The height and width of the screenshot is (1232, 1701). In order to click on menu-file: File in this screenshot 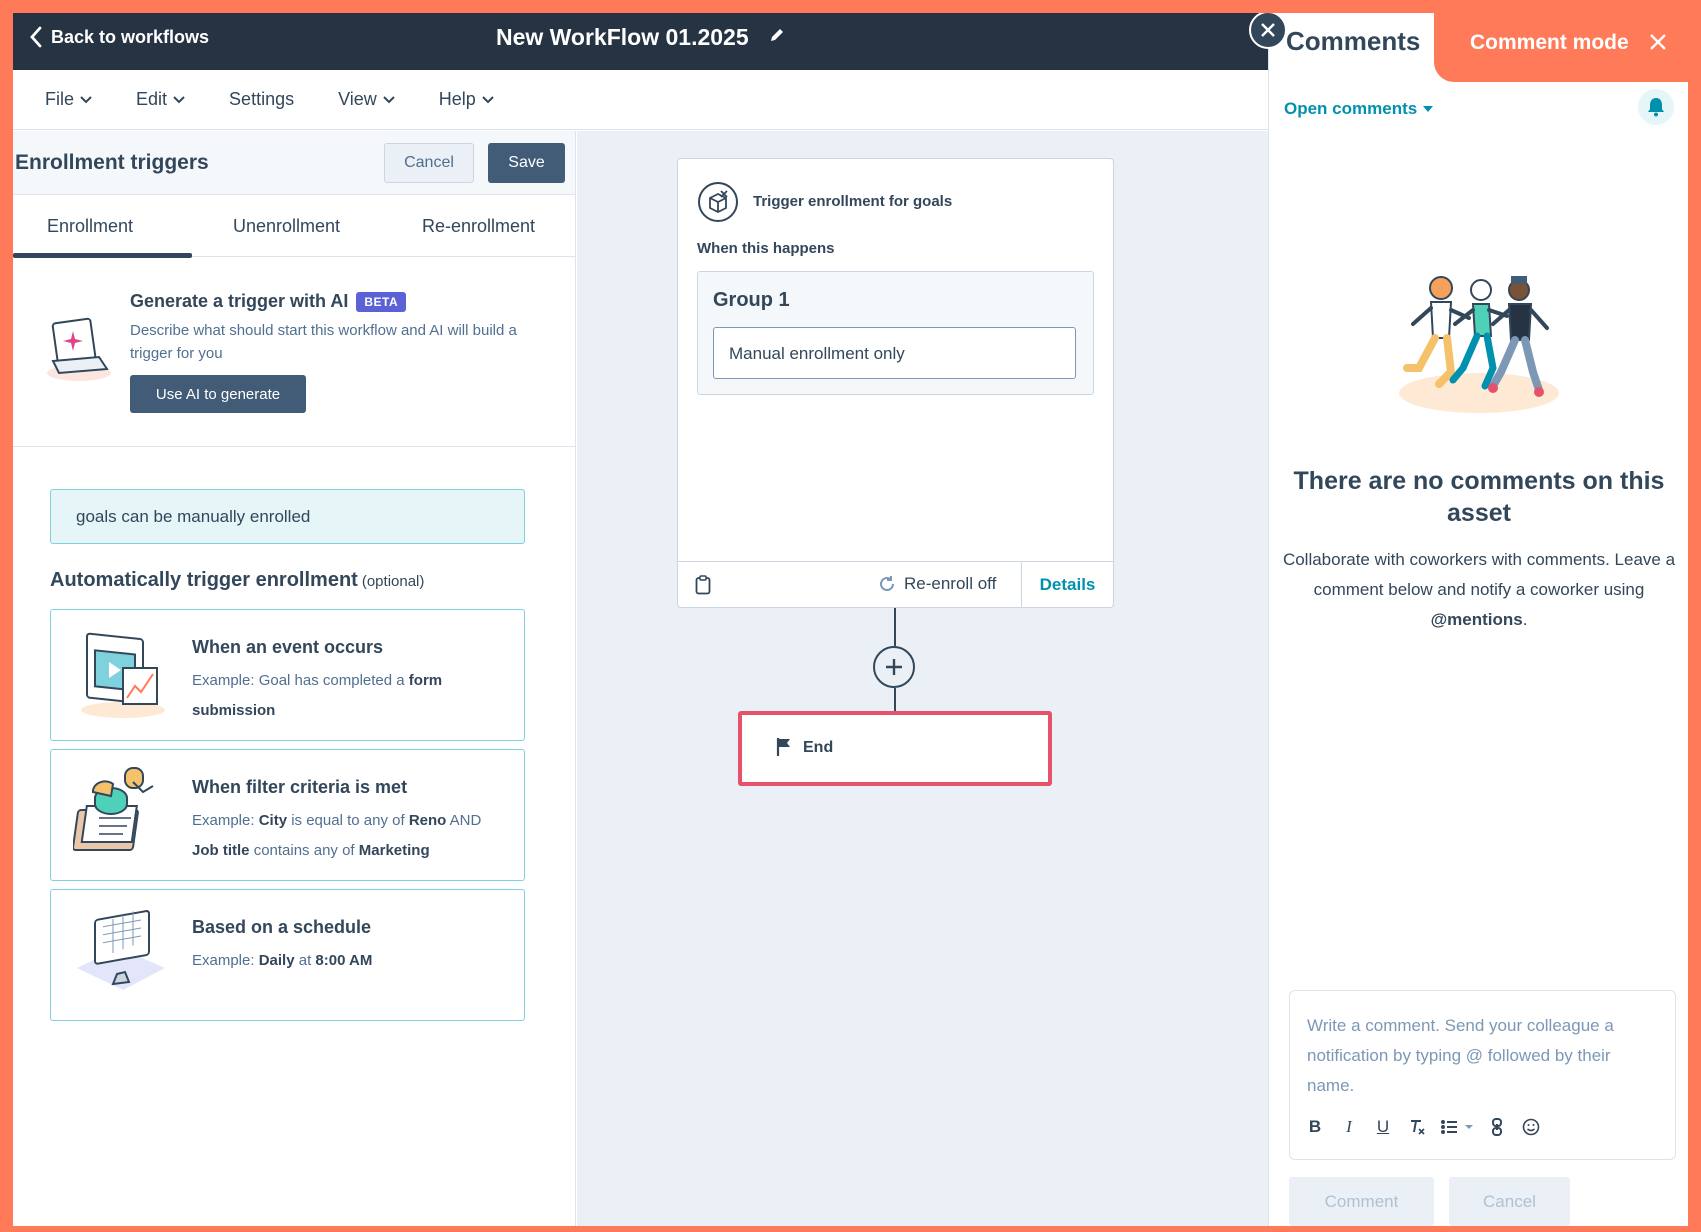, I will do `click(68, 99)`.